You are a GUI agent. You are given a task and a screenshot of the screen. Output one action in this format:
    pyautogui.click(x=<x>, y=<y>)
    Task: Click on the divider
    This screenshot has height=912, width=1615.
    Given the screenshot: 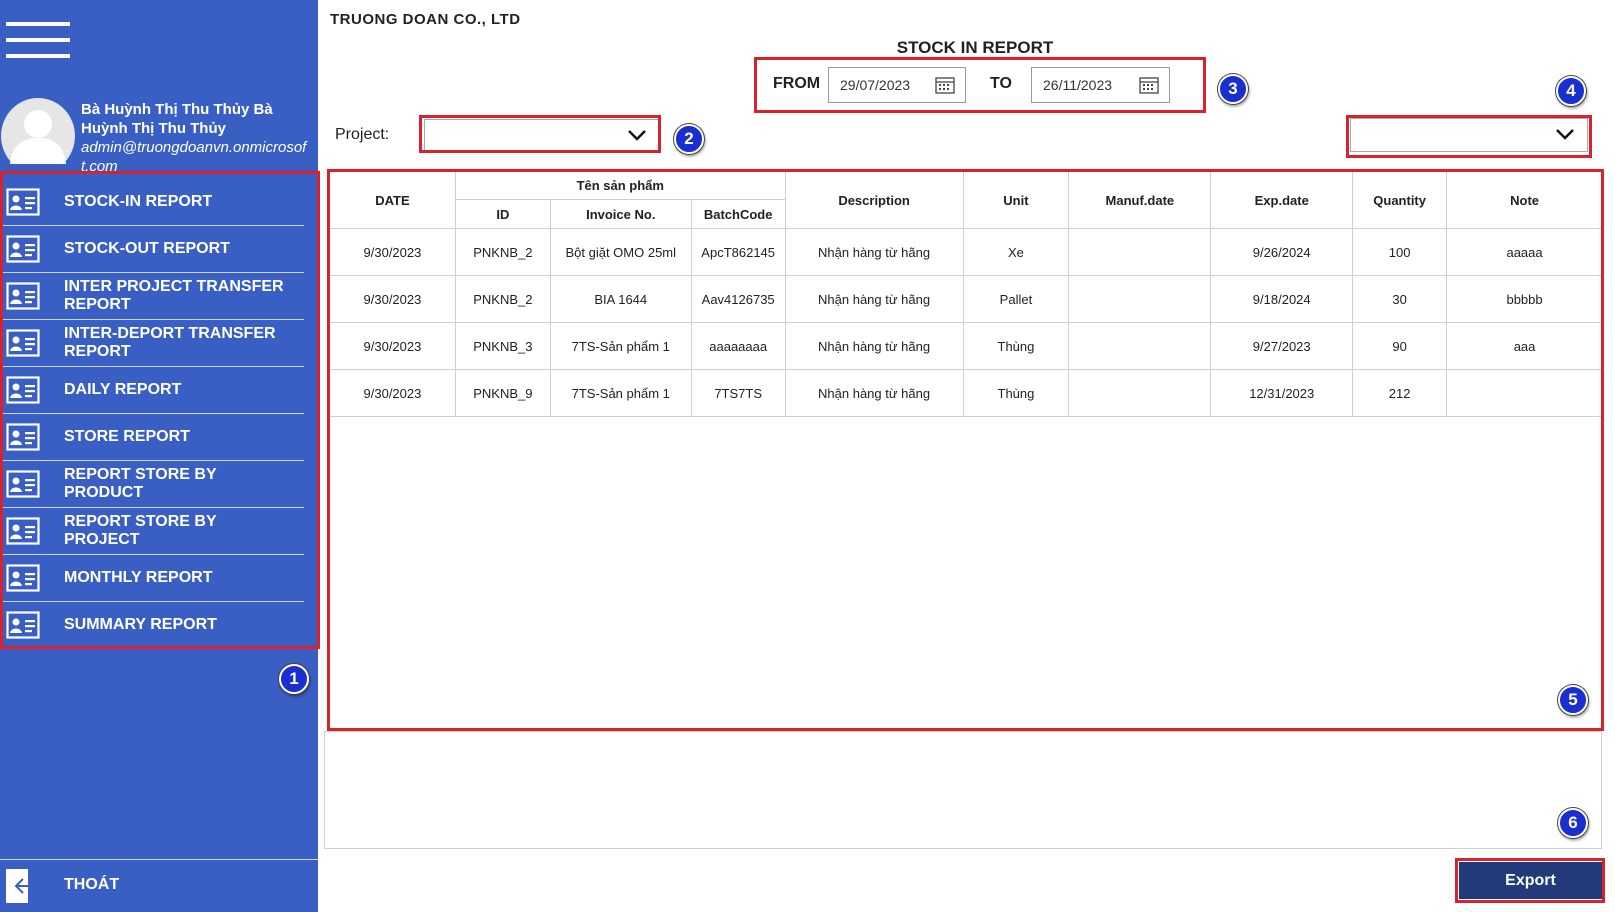 What is the action you would take?
    pyautogui.click(x=159, y=859)
    